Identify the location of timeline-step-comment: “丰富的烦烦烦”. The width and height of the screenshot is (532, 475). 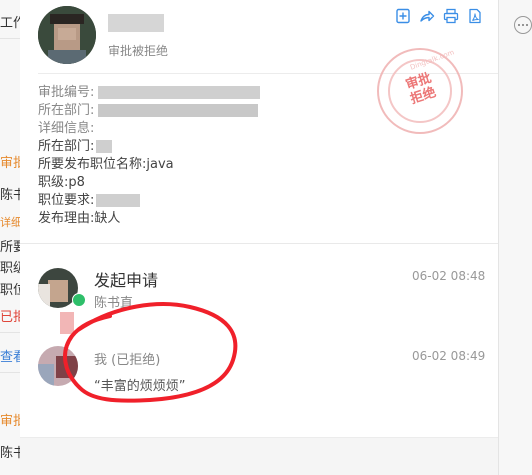
(140, 386).